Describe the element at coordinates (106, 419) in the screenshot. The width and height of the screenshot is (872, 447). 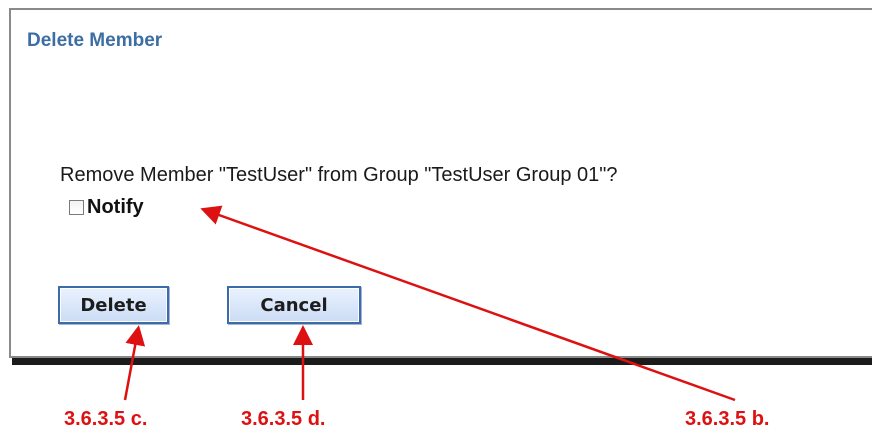
I see `delete-callout-label: 3.6.3.5 c.` at that location.